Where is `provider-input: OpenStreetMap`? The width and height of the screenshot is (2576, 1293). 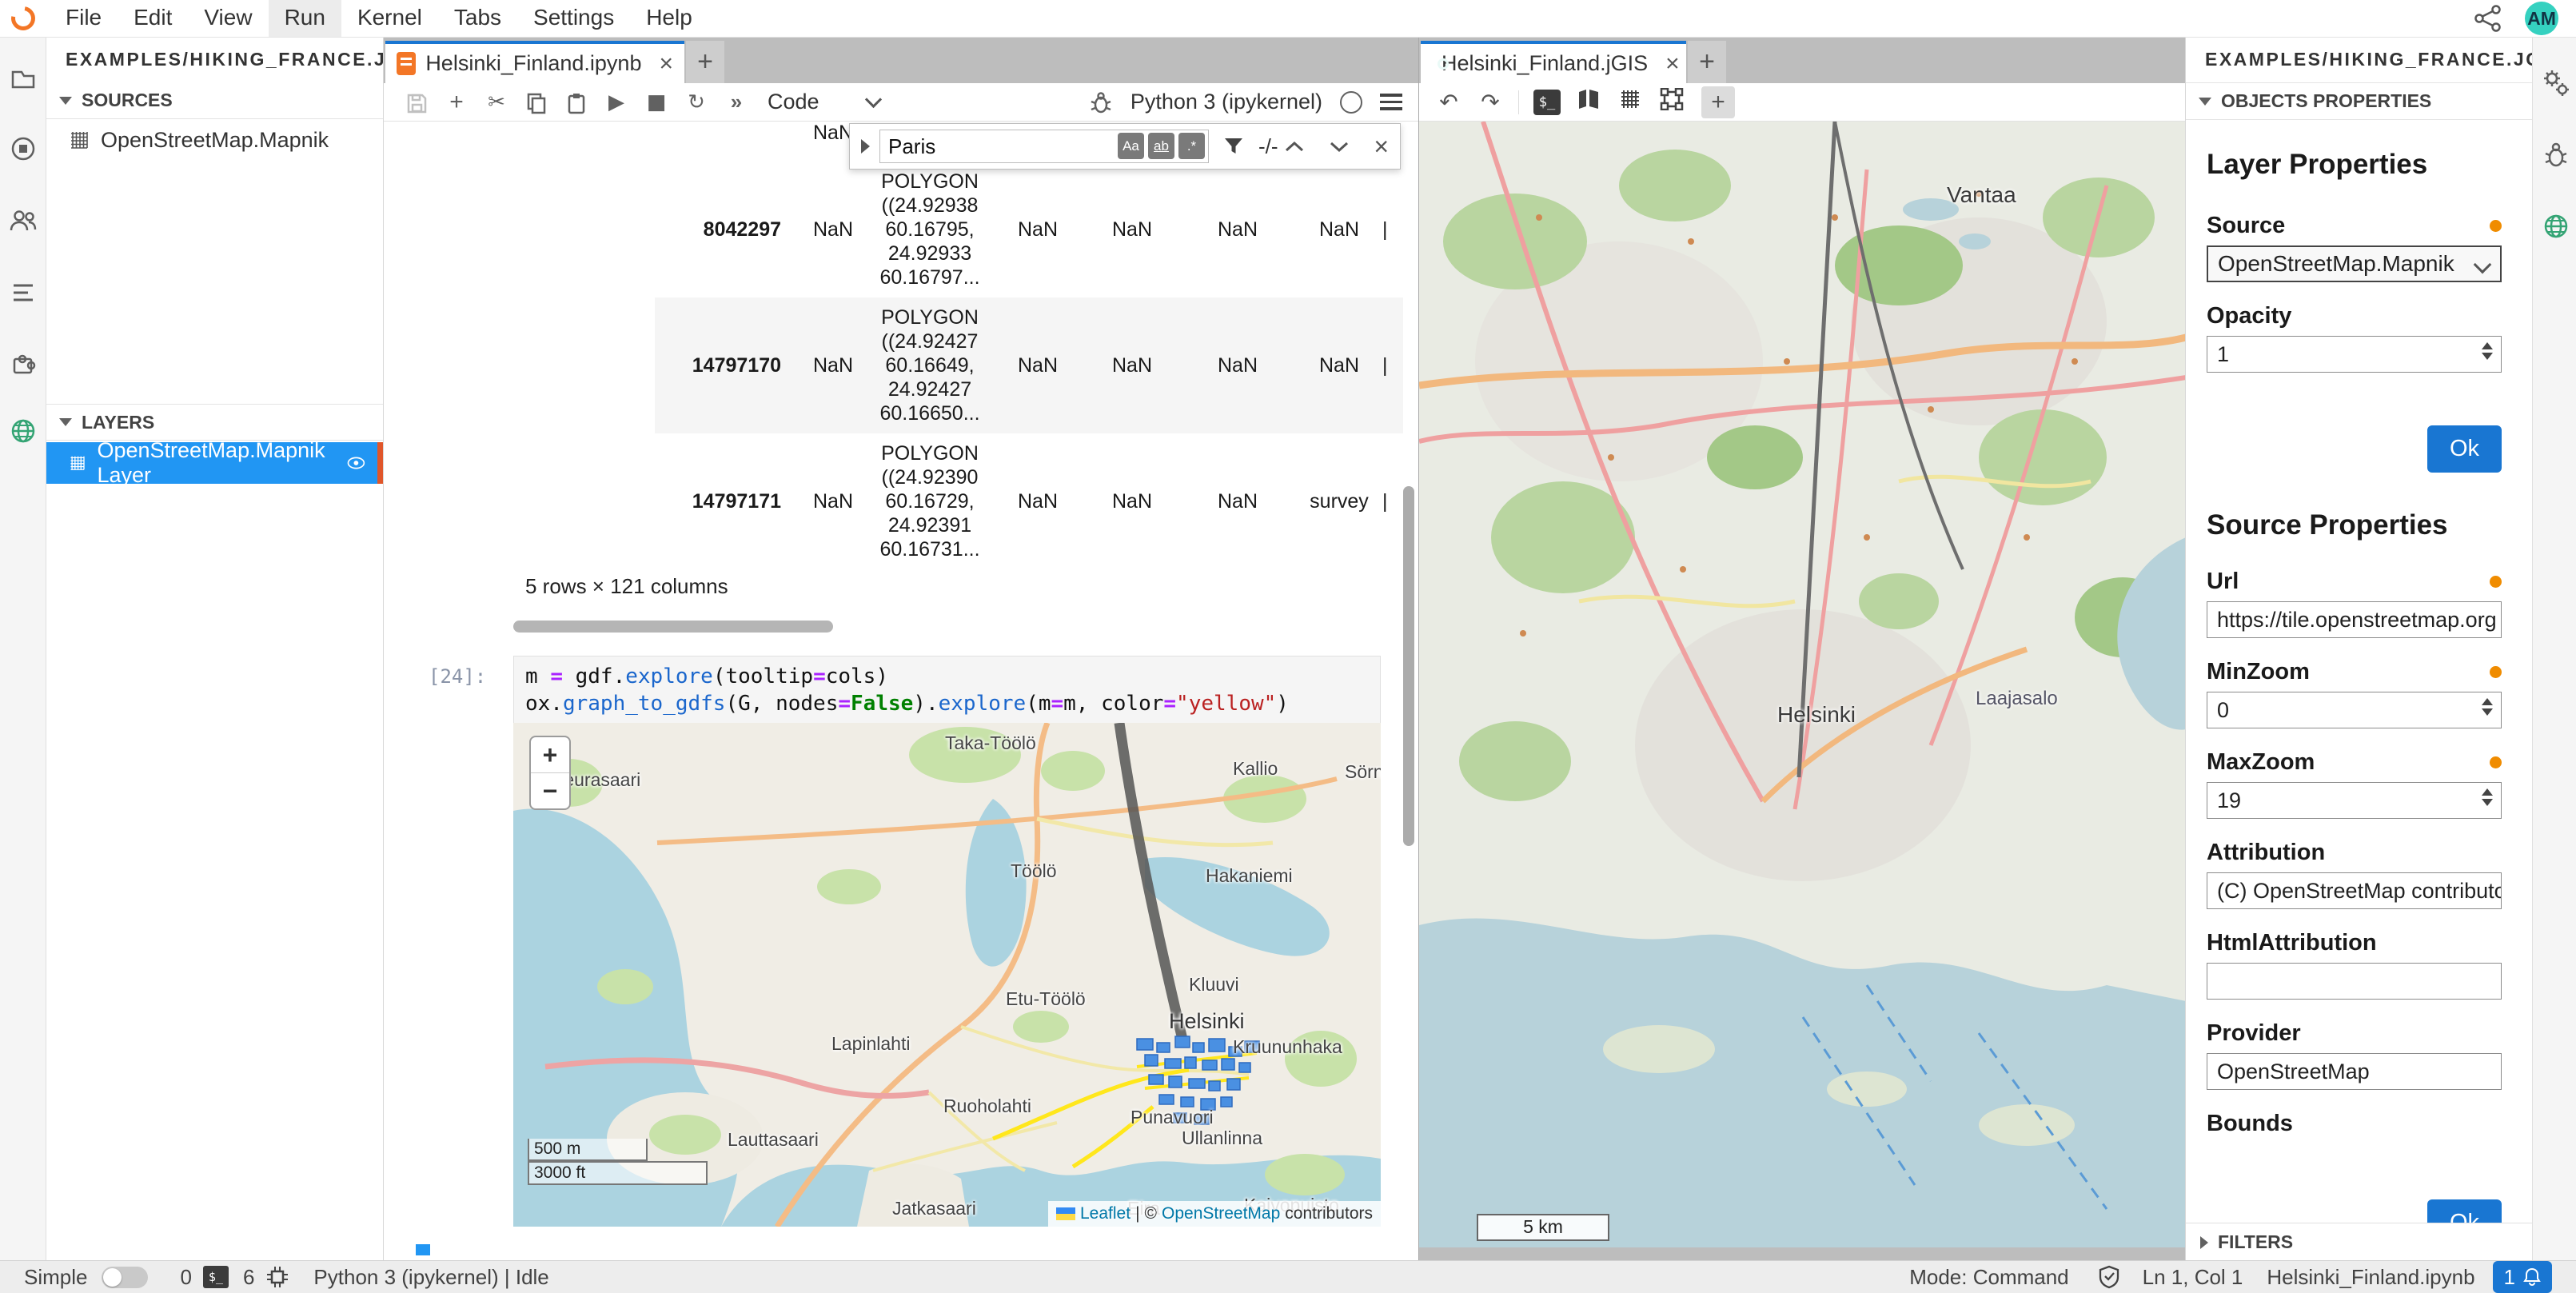 provider-input: OpenStreetMap is located at coordinates (2354, 1071).